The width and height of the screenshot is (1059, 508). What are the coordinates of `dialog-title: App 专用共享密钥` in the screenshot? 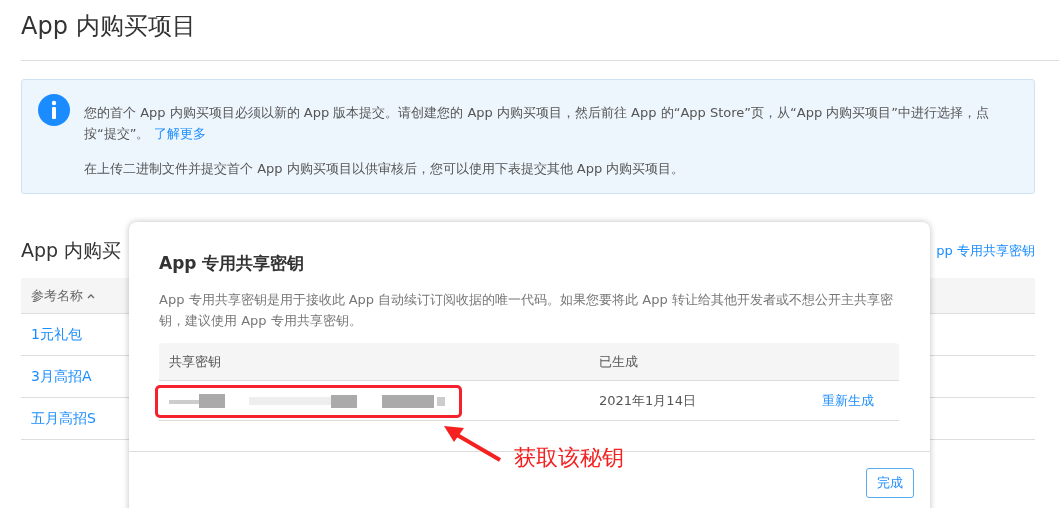 It's located at (232, 263).